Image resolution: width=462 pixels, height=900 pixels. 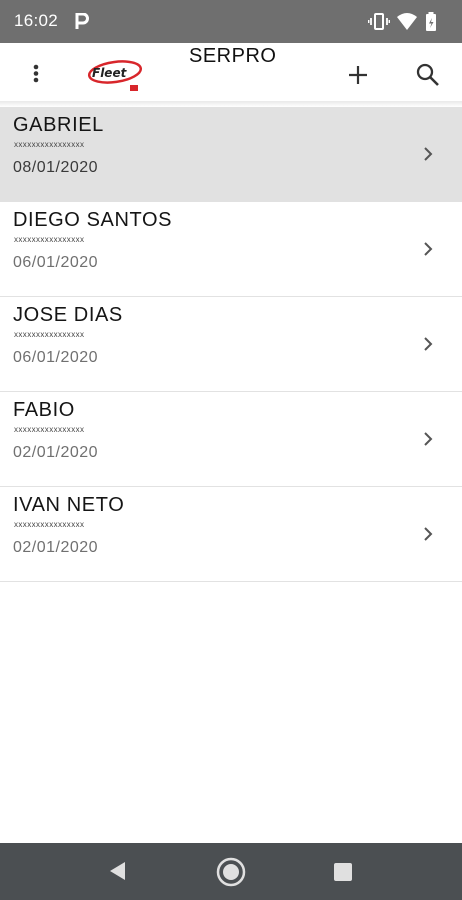 What do you see at coordinates (231, 534) in the screenshot?
I see `list-item: IVAN NETO xxxxxxxxxxxxxxxx 02/01/2020` at bounding box center [231, 534].